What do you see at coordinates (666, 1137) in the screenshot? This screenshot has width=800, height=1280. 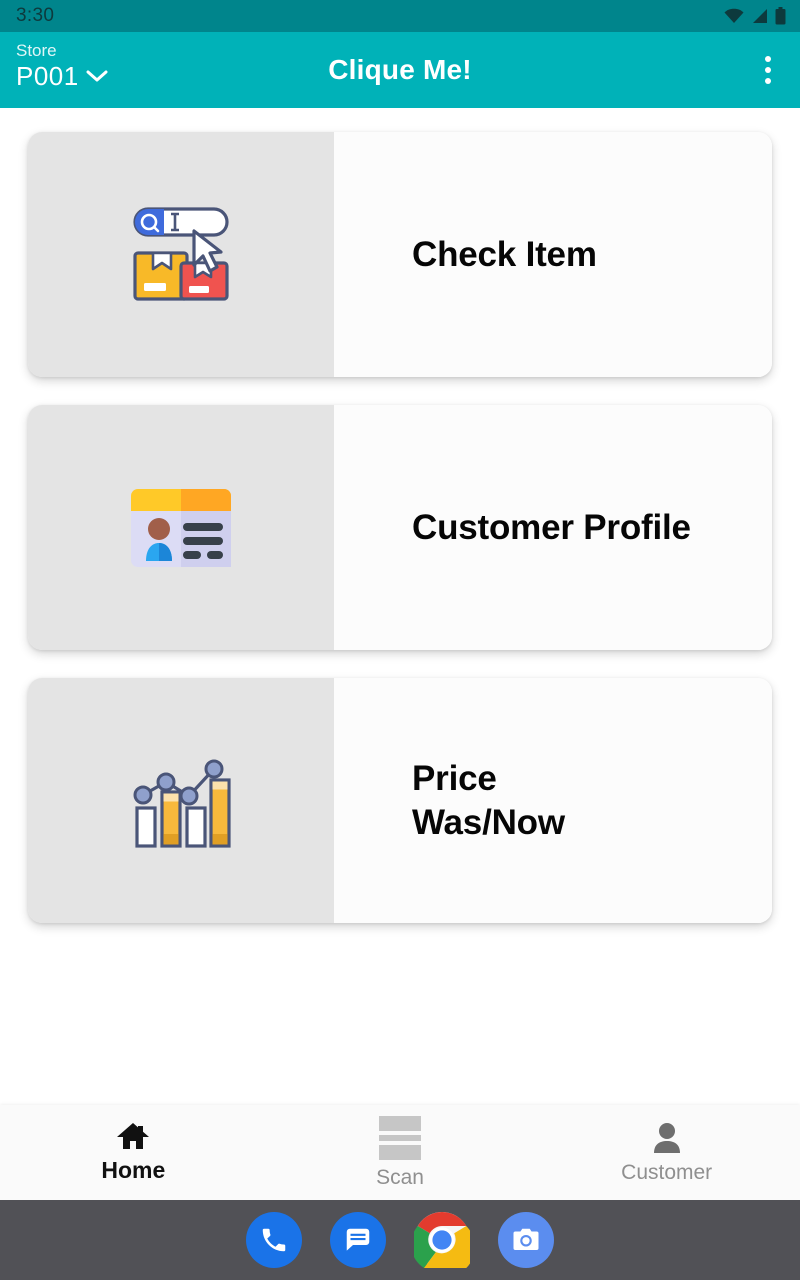 I see `person-icon` at bounding box center [666, 1137].